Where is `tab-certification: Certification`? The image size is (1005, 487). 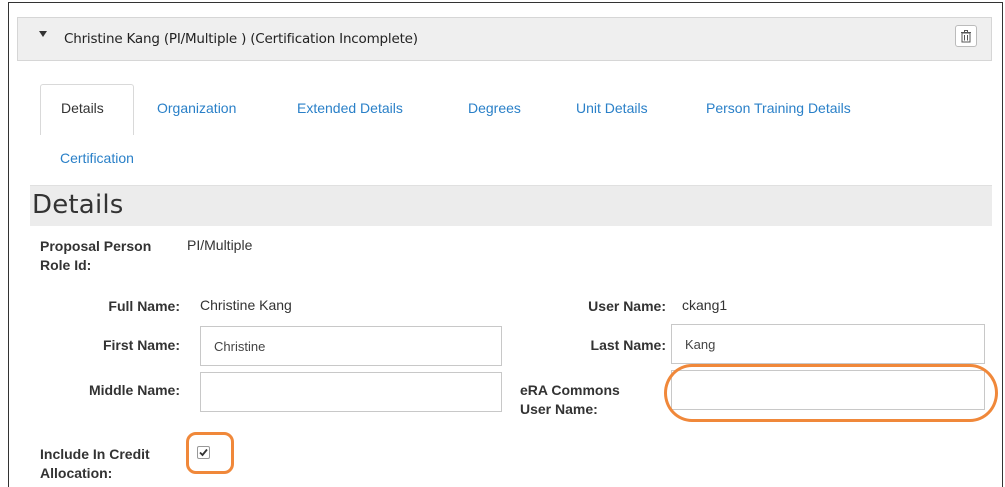 tab-certification: Certification is located at coordinates (97, 158).